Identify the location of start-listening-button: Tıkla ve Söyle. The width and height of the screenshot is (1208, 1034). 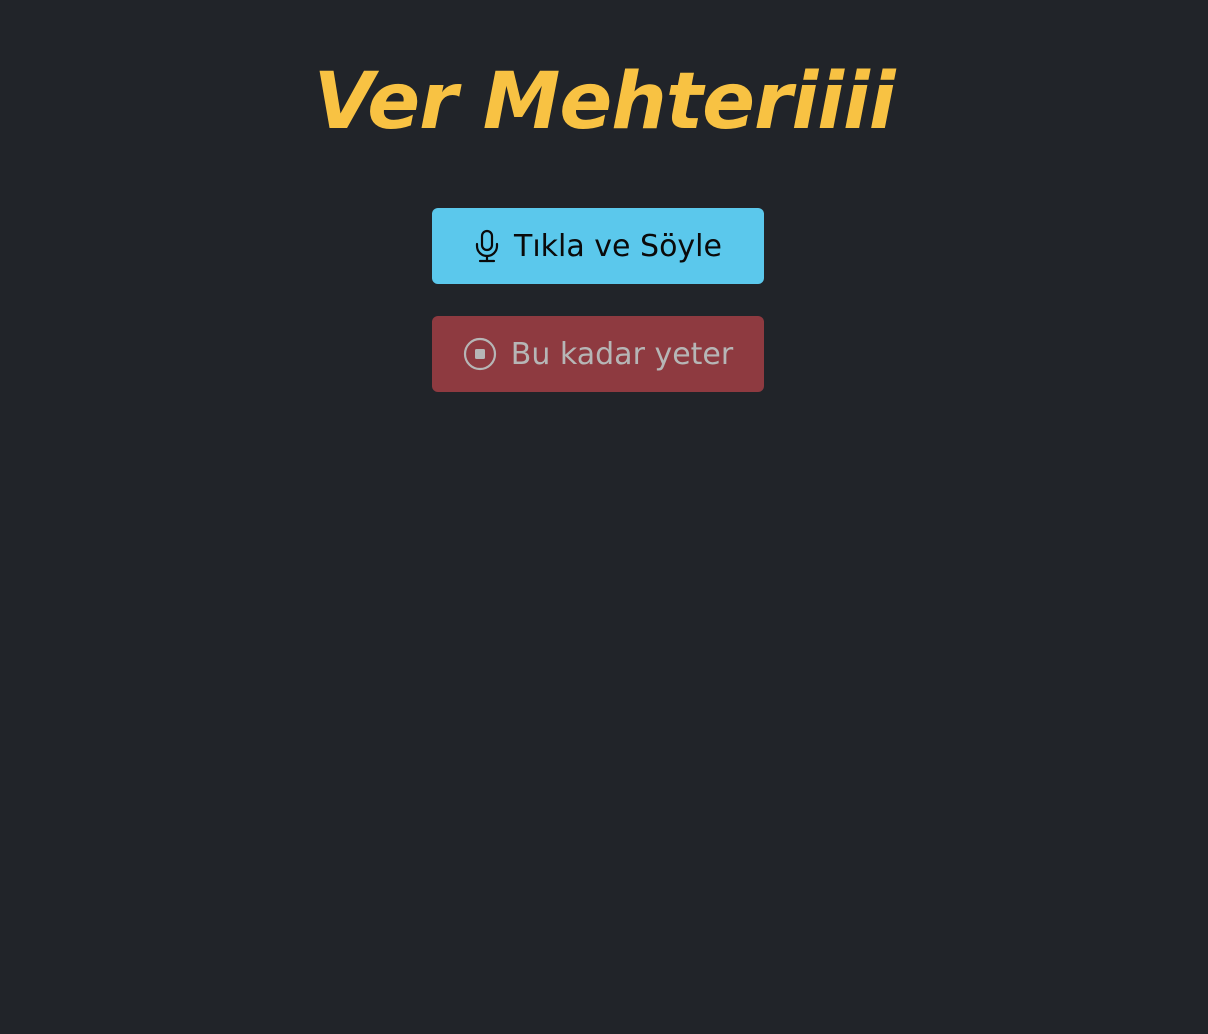
(598, 246).